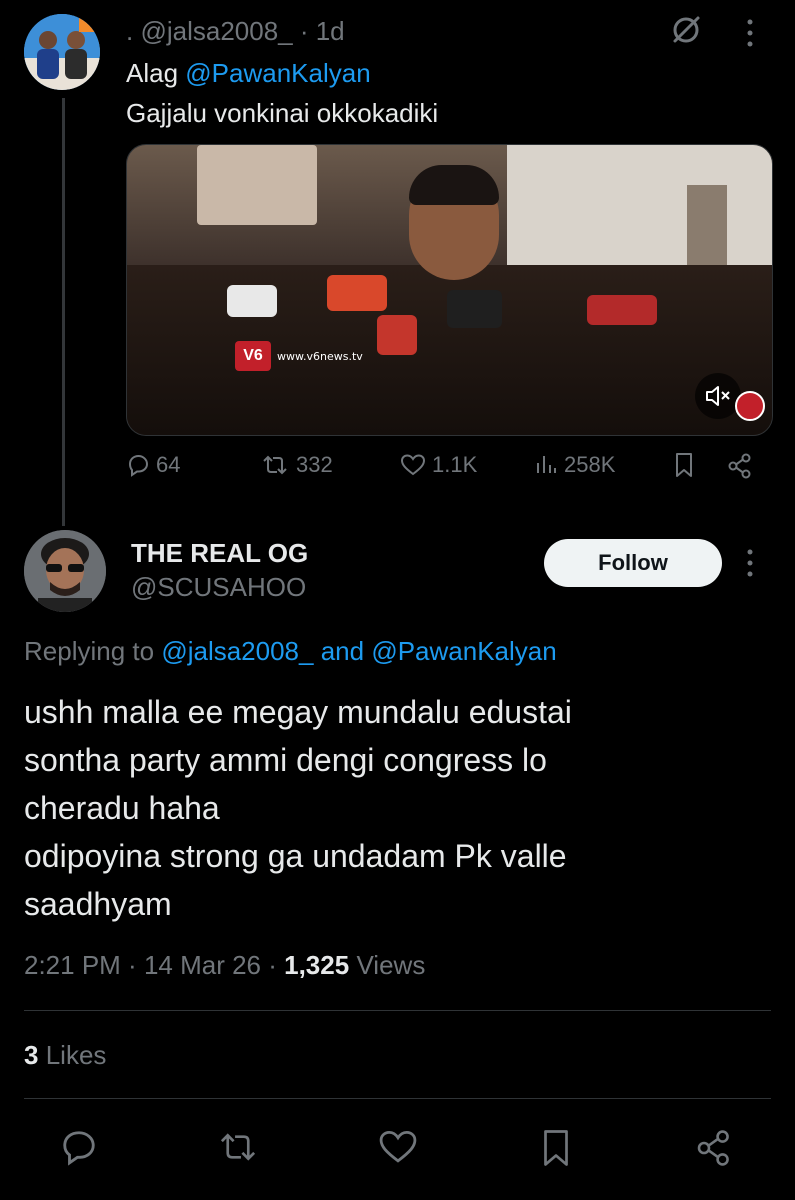 Image resolution: width=795 pixels, height=1200 pixels. I want to click on follow-button: Follow, so click(633, 563).